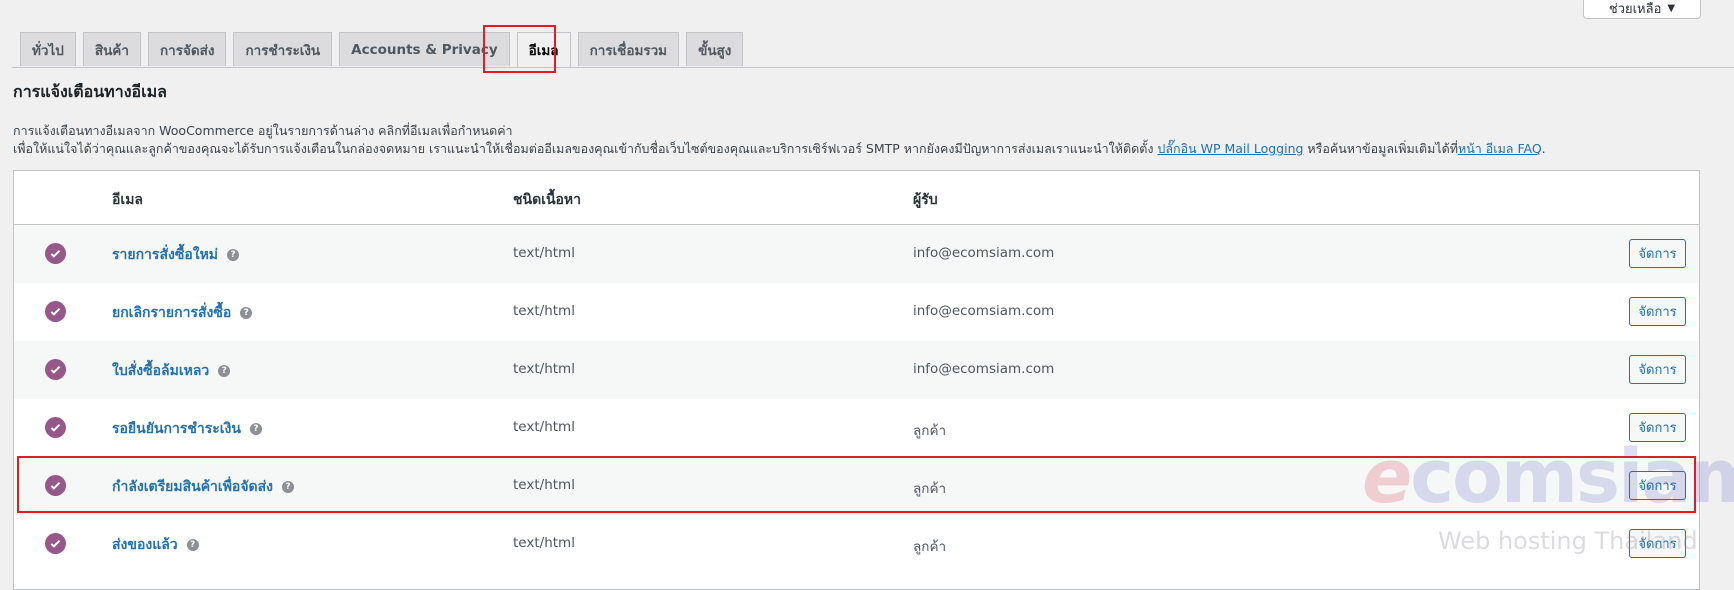  Describe the element at coordinates (90, 91) in the screenshot. I see `page-title: การแจ้งเตือนทางอีเมล` at that location.